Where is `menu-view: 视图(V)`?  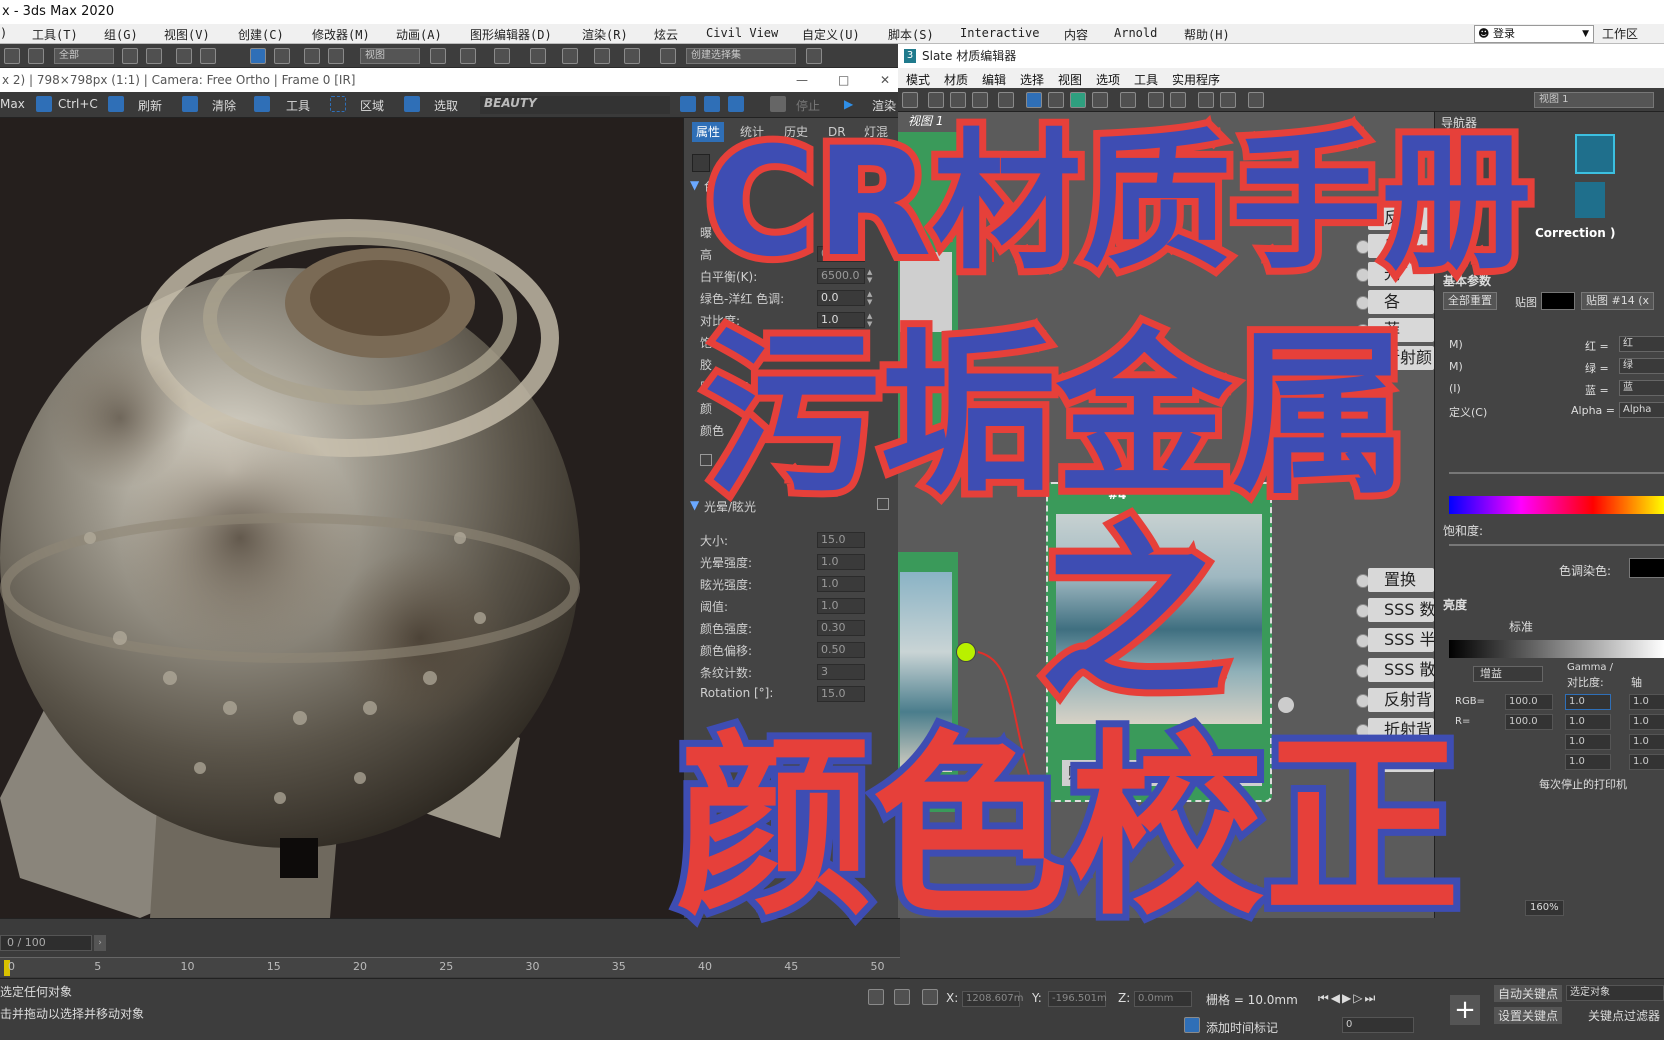
menu-view: 视图(V) is located at coordinates (187, 34).